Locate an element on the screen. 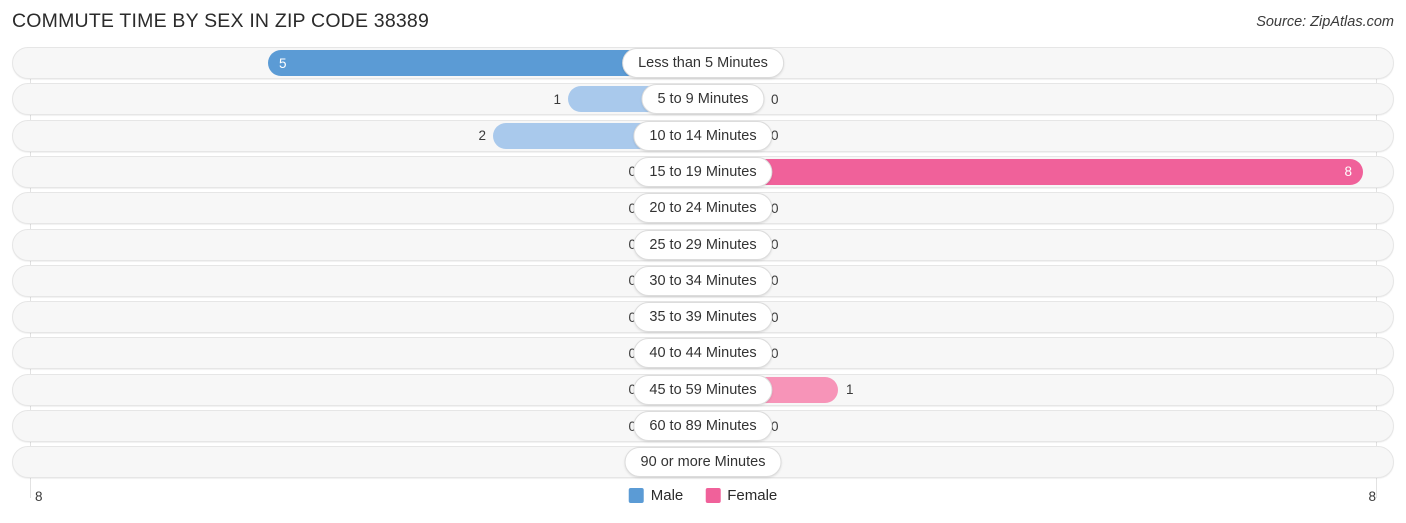 This screenshot has height=523, width=1406. row-label-pill: 90 or more Minutes is located at coordinates (703, 462).